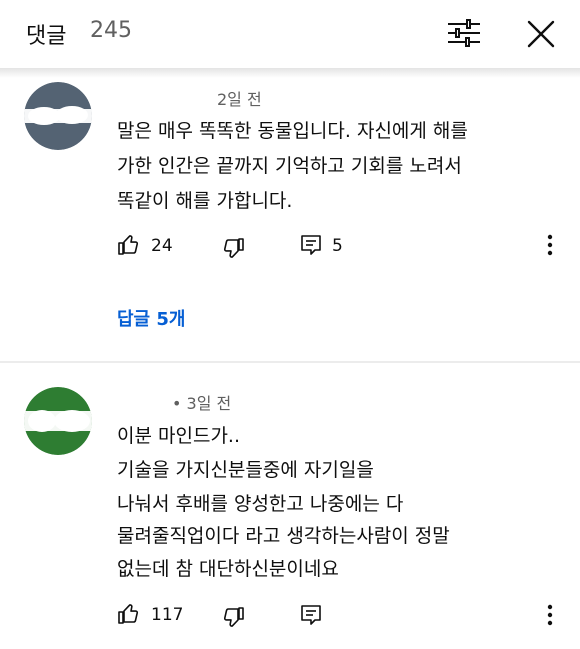 Image resolution: width=580 pixels, height=649 pixels. What do you see at coordinates (337, 246) in the screenshot?
I see `reply-count: 5` at bounding box center [337, 246].